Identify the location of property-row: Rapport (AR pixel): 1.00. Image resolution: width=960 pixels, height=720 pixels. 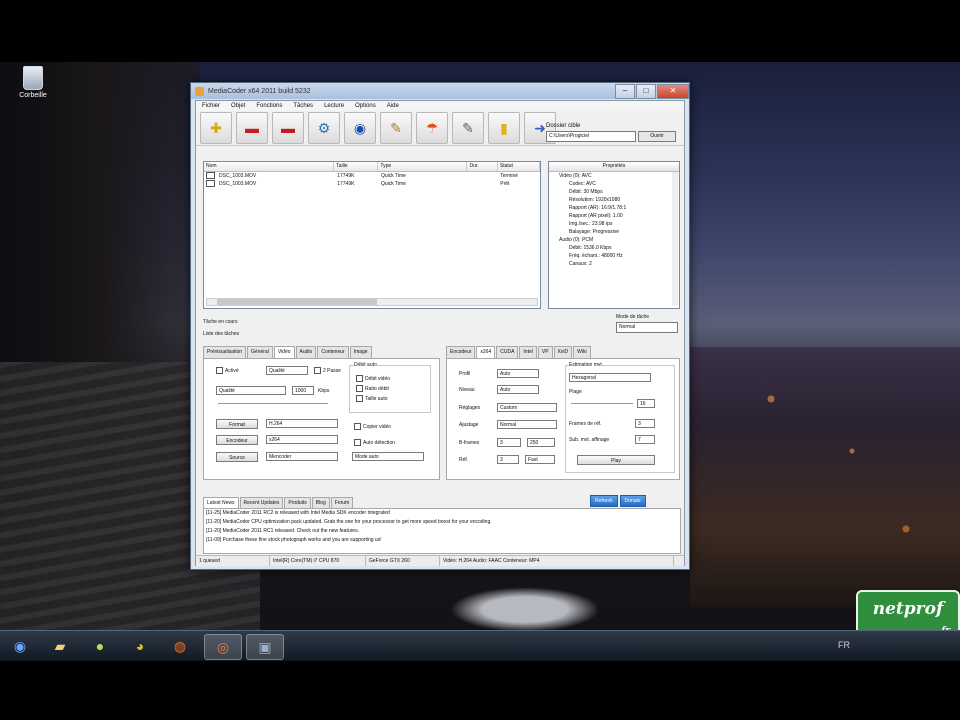
(614, 216).